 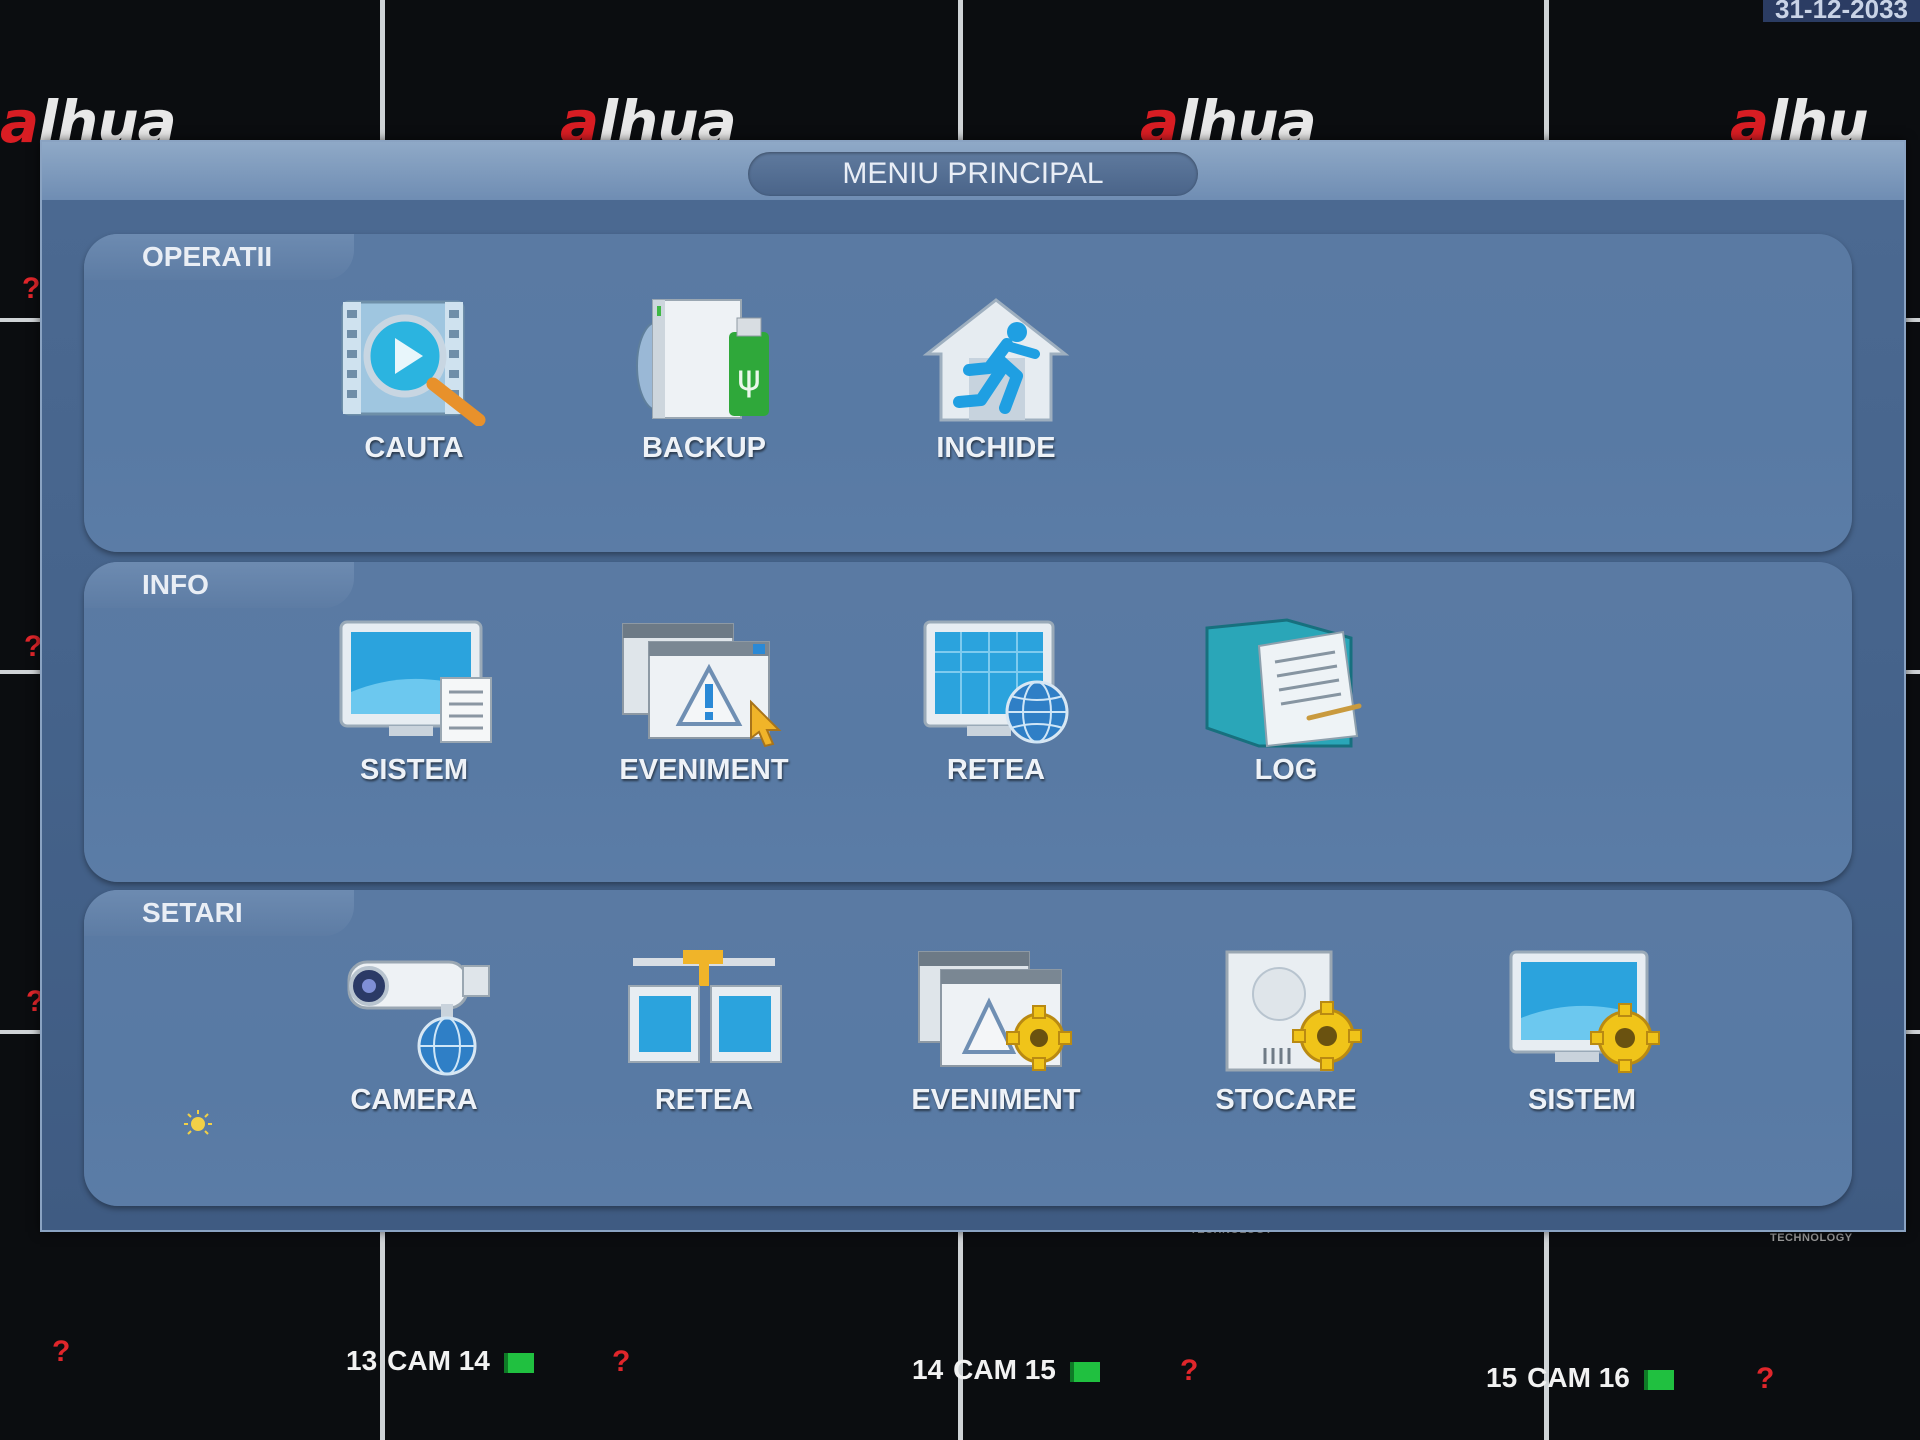 What do you see at coordinates (1584, 1011) in the screenshot?
I see `system-settings-icon` at bounding box center [1584, 1011].